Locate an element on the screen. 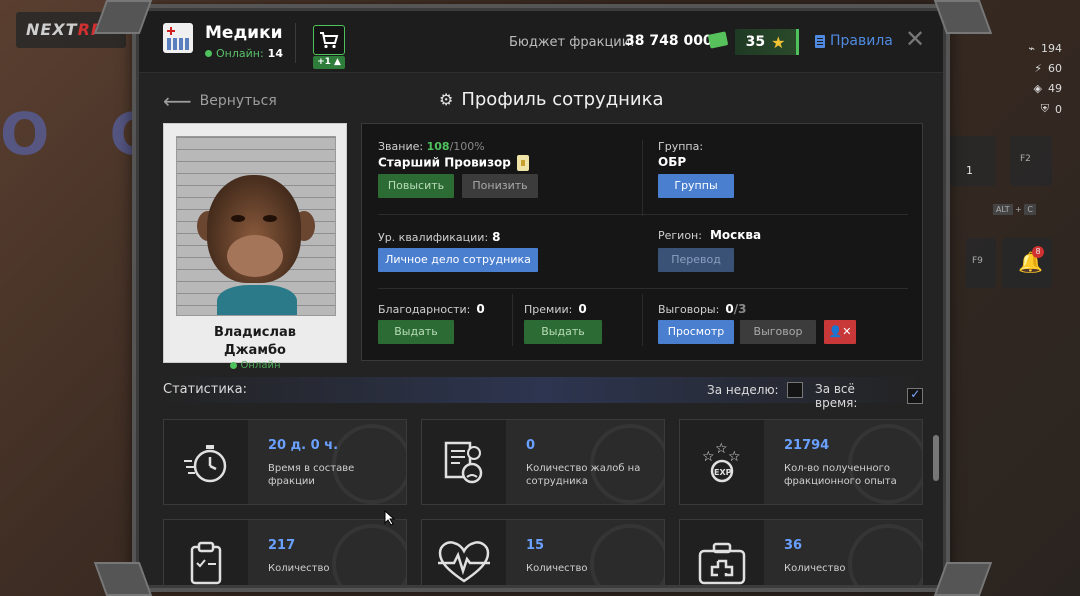 Image resolution: width=1080 pixels, height=596 pixels. stat-description: Время в составе фракции is located at coordinates (311, 475).